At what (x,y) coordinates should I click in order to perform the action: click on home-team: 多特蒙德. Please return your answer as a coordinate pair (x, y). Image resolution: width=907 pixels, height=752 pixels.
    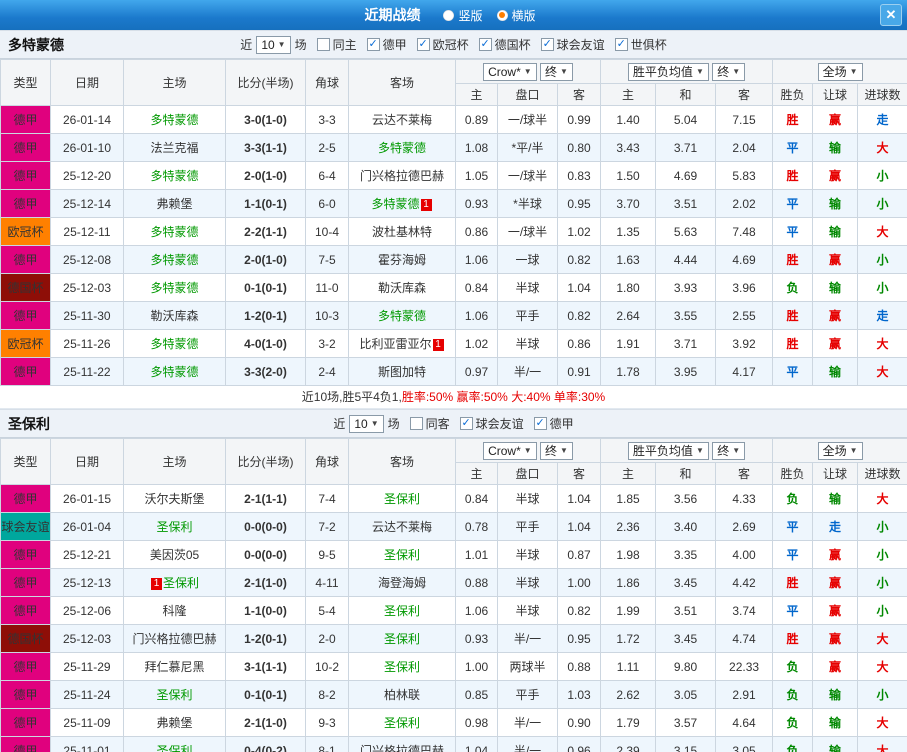
    Looking at the image, I should click on (174, 119).